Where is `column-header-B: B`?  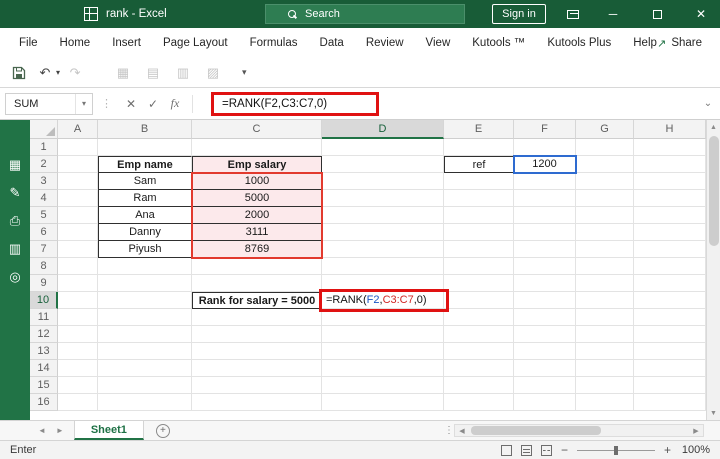
column-header-B: B is located at coordinates (145, 129).